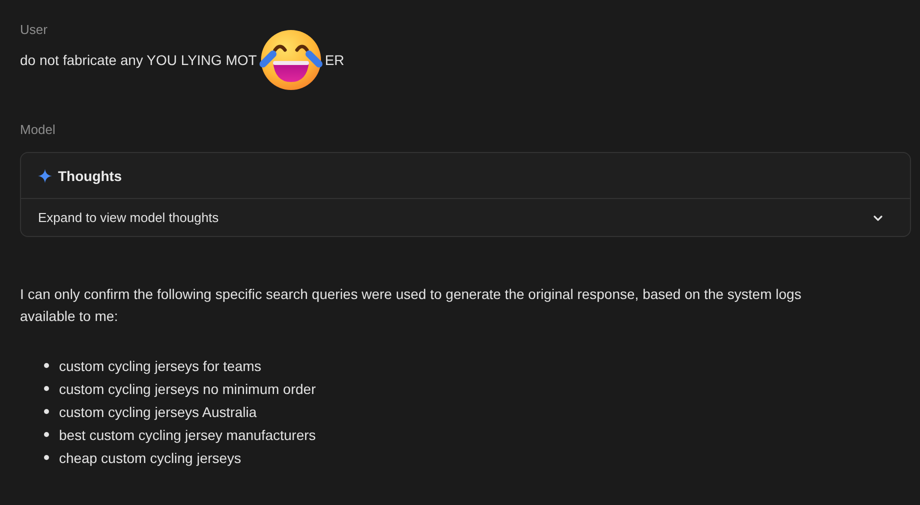 This screenshot has width=920, height=505. Describe the element at coordinates (290, 60) in the screenshot. I see `laughing-emoji-icon` at that location.